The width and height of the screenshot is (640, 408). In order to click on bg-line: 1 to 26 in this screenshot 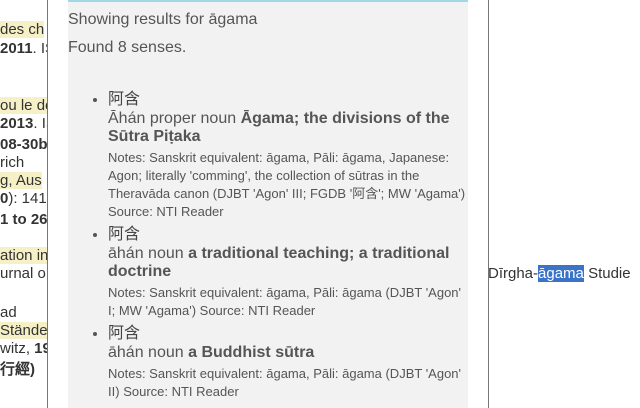, I will do `click(24, 219)`.